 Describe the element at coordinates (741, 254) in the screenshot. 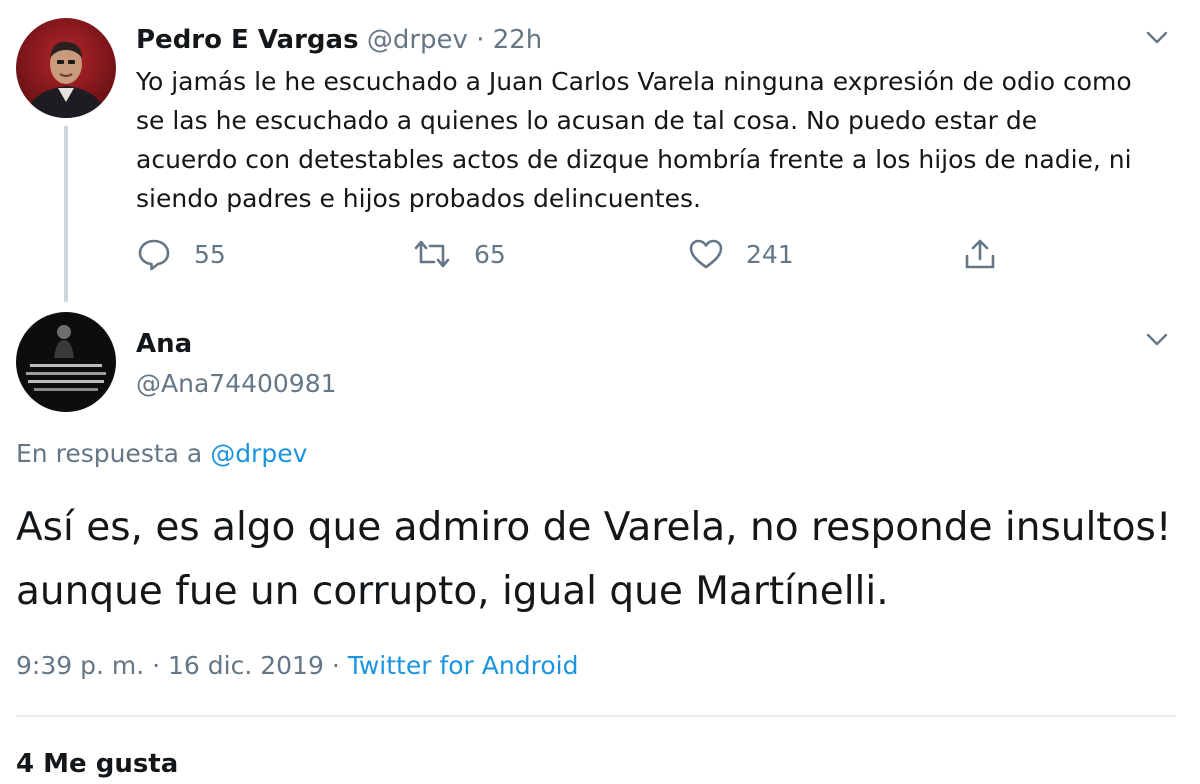

I see `like-button: 241` at that location.